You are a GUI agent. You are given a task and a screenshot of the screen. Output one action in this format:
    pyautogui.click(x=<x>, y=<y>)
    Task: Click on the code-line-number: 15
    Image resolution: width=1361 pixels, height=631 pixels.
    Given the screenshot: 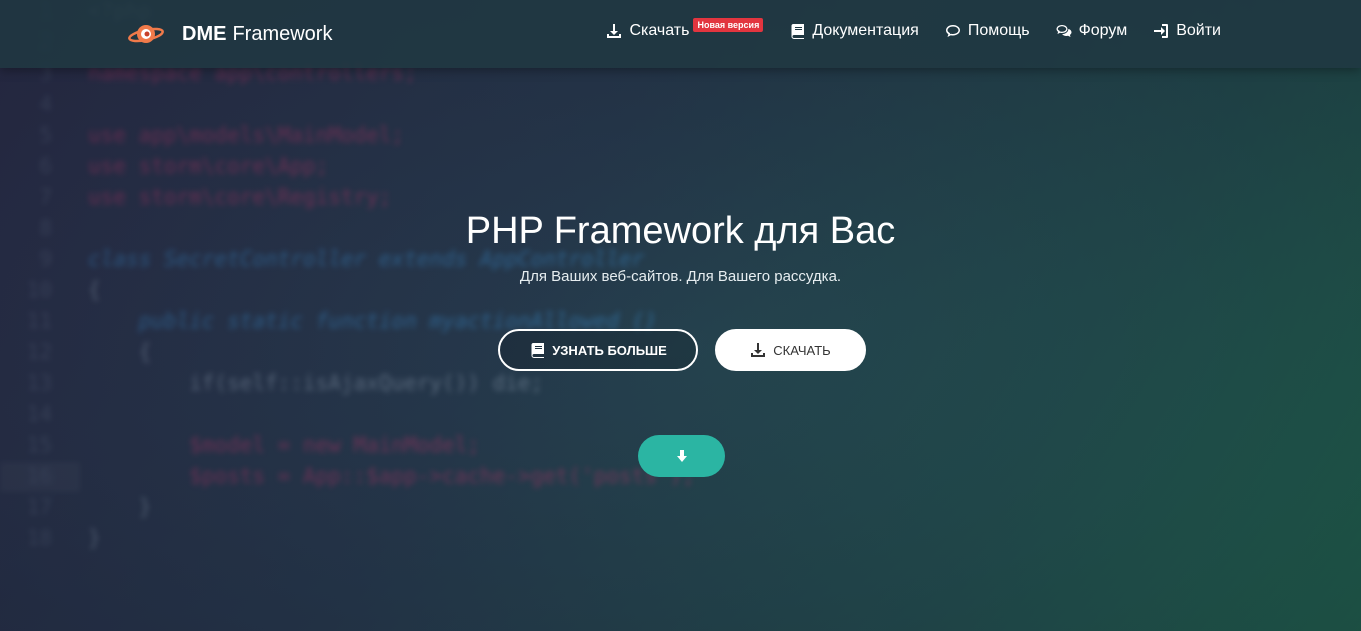 What is the action you would take?
    pyautogui.click(x=39, y=445)
    